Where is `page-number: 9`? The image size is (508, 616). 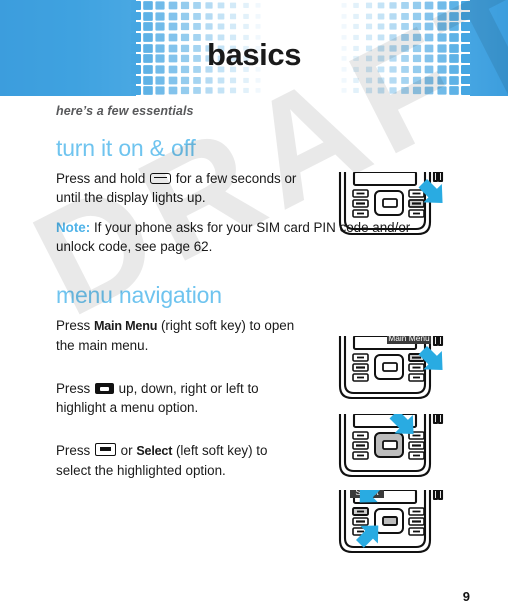
page-number: 9 is located at coordinates (466, 596).